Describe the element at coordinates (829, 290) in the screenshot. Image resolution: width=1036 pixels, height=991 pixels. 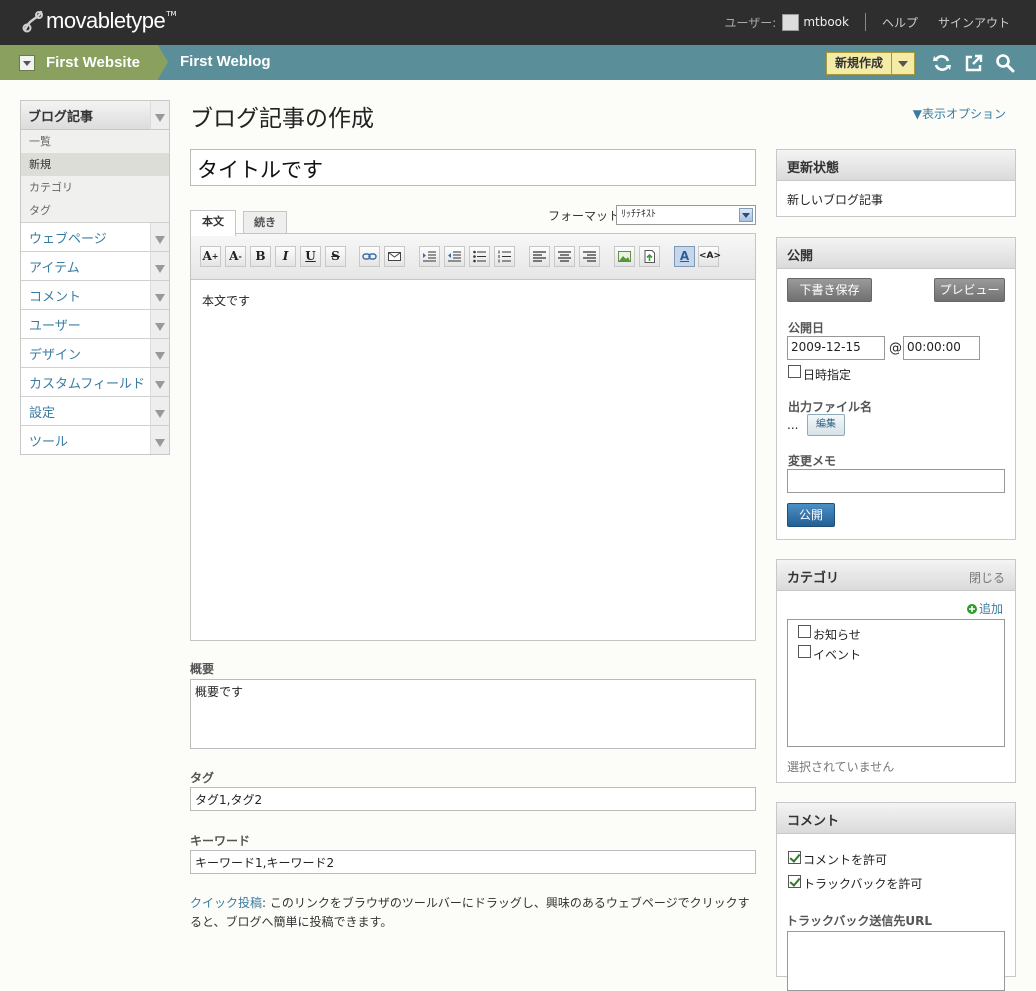
I see `save-draft-button: 下書き保存` at that location.